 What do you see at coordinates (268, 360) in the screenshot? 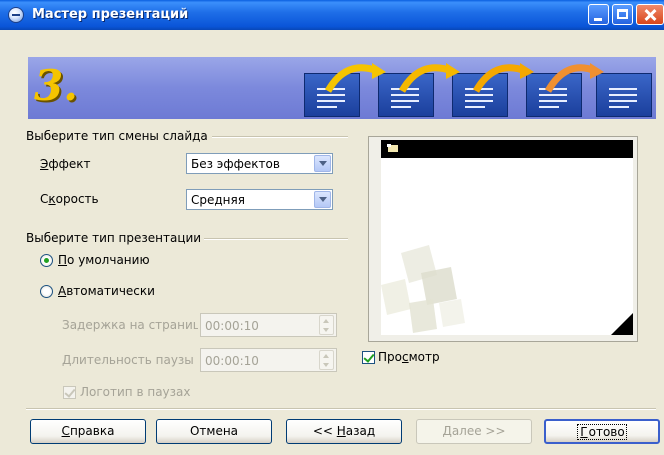
I see `pause-spinner: 00:00:10` at bounding box center [268, 360].